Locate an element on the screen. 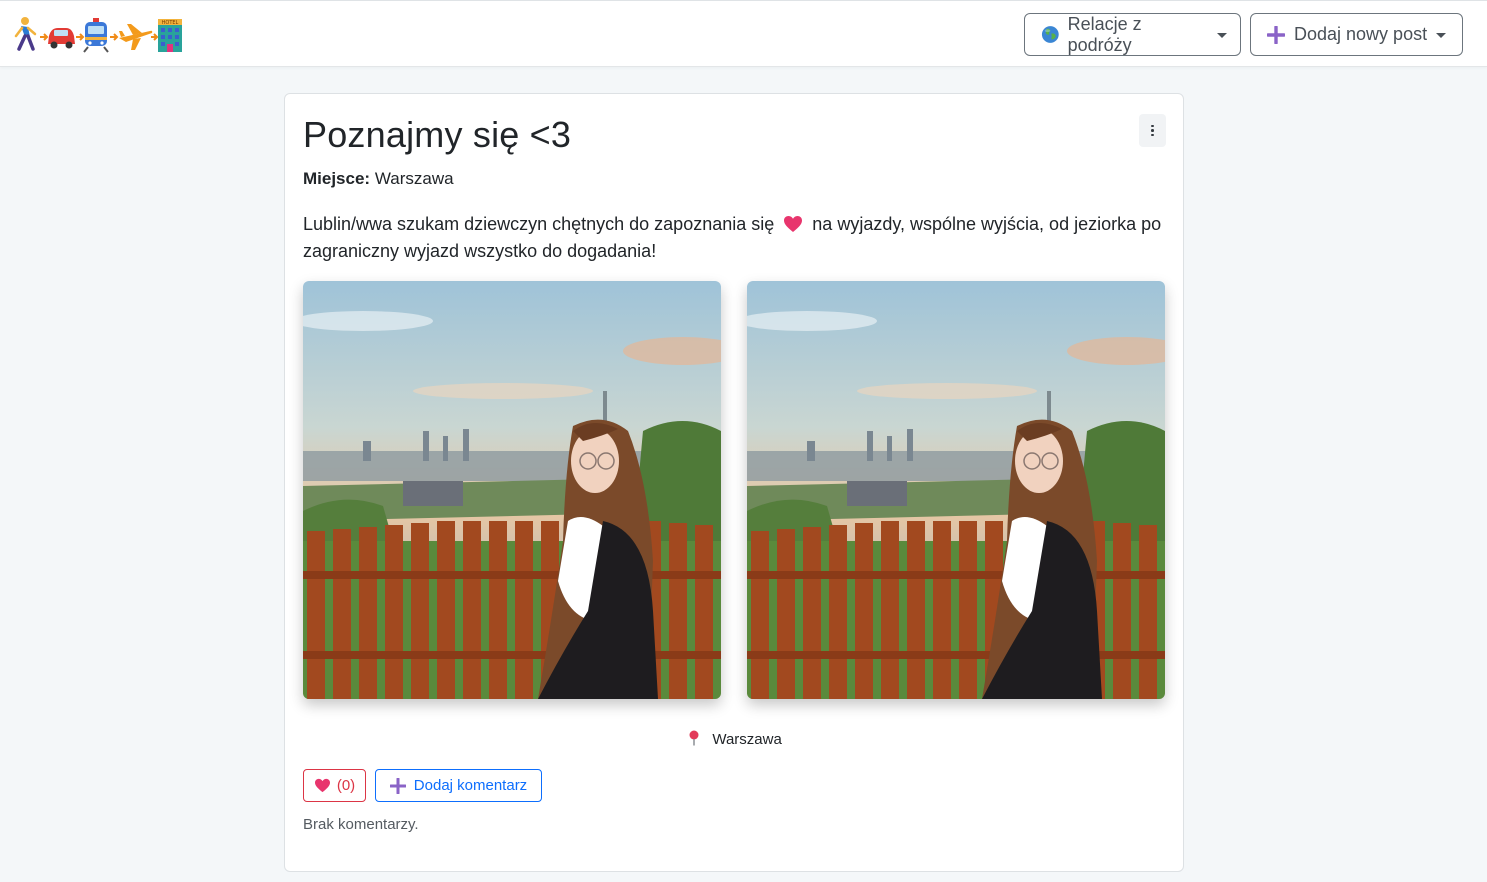 The height and width of the screenshot is (882, 1487). pin-icon is located at coordinates (694, 738).